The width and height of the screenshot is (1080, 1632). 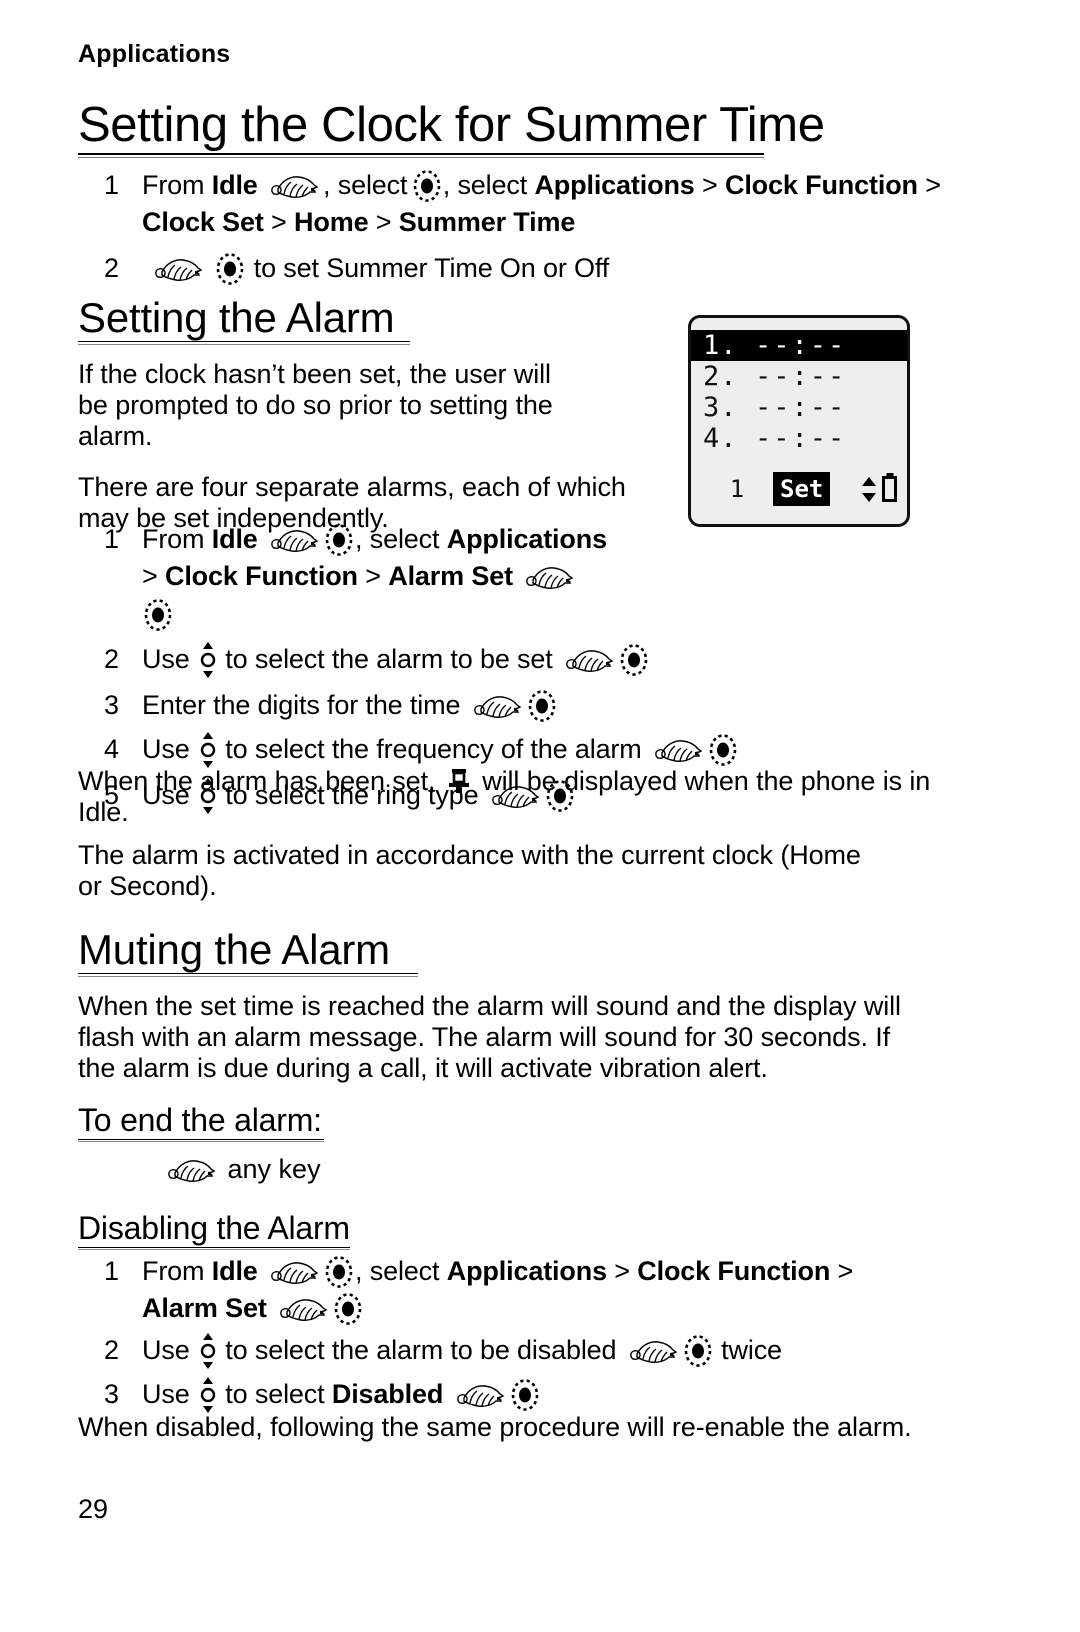 I want to click on lcd-alarm-index: 4., so click(x=720, y=438).